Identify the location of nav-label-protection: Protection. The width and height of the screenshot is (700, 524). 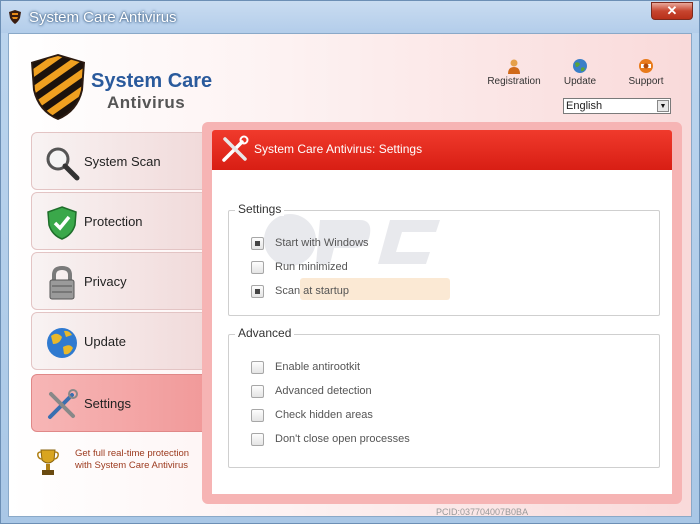
(113, 221).